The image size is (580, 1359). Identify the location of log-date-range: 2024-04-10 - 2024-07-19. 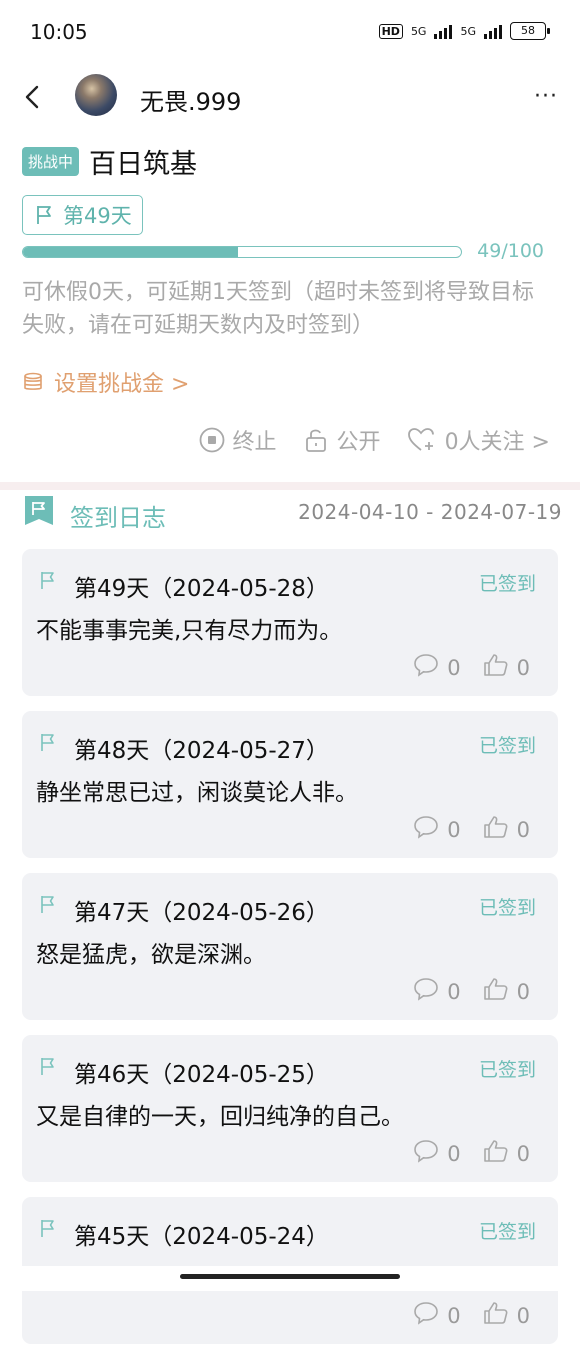
(430, 512).